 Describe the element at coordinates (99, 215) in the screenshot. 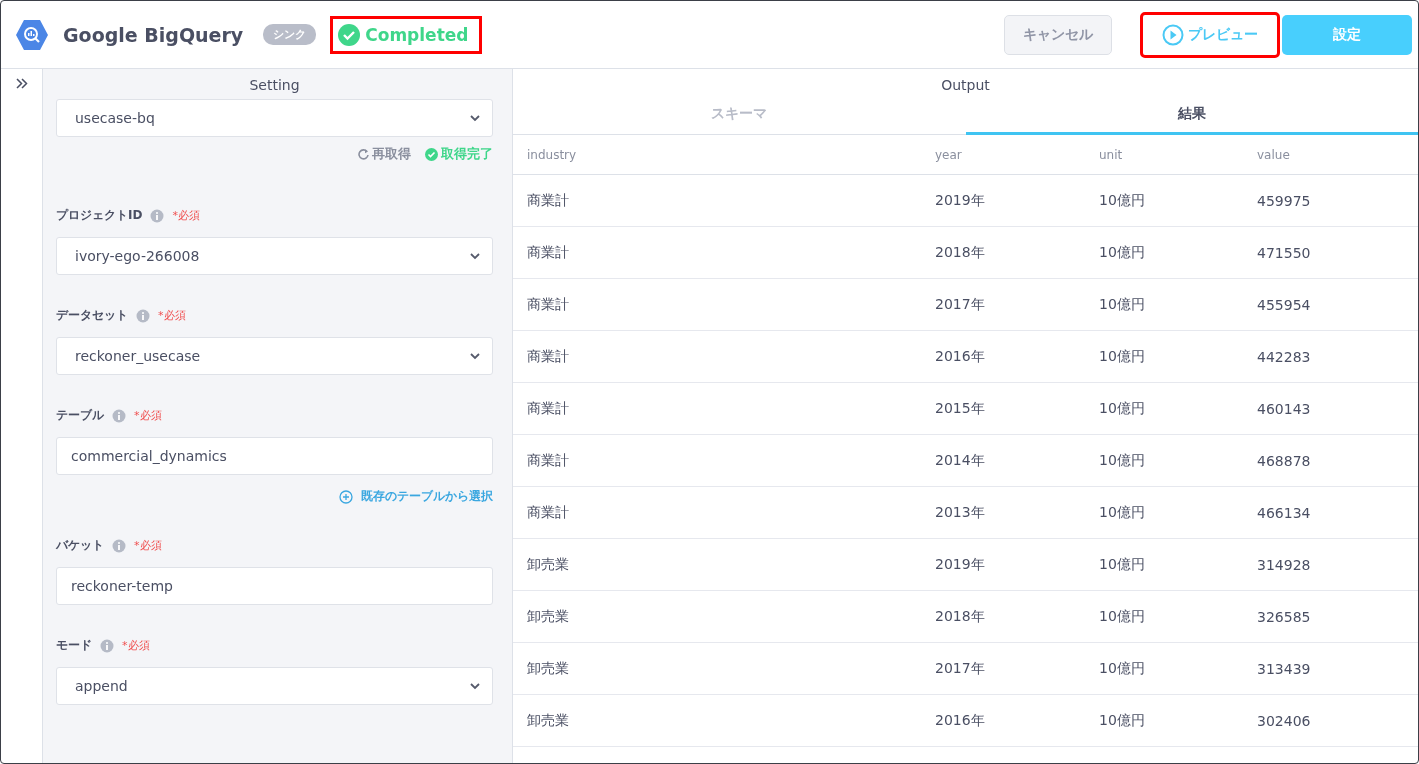

I see `field-label: プロジェクトID` at that location.